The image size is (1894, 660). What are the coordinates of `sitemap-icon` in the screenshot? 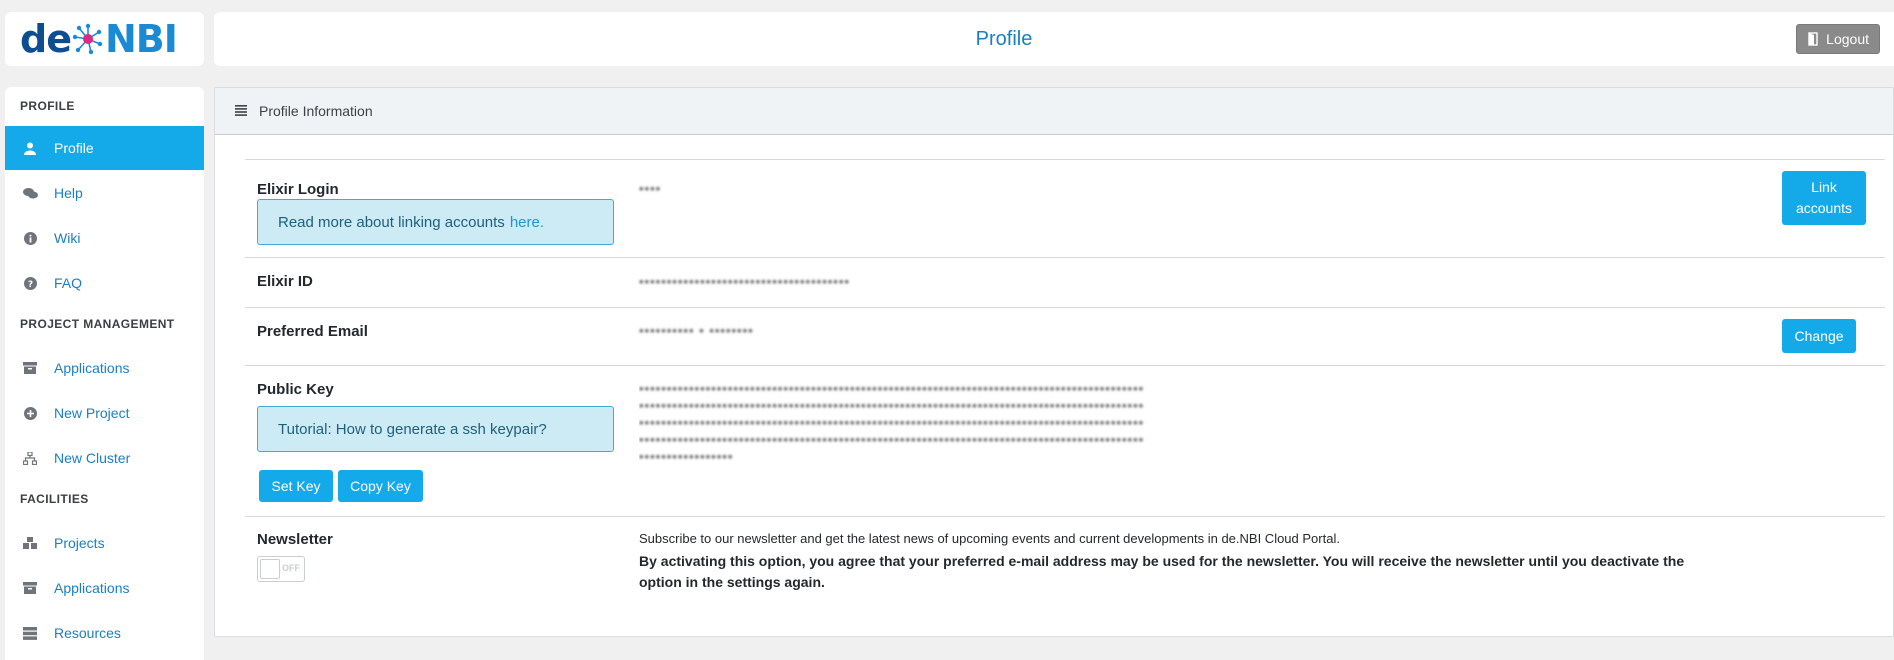 It's located at (30, 458).